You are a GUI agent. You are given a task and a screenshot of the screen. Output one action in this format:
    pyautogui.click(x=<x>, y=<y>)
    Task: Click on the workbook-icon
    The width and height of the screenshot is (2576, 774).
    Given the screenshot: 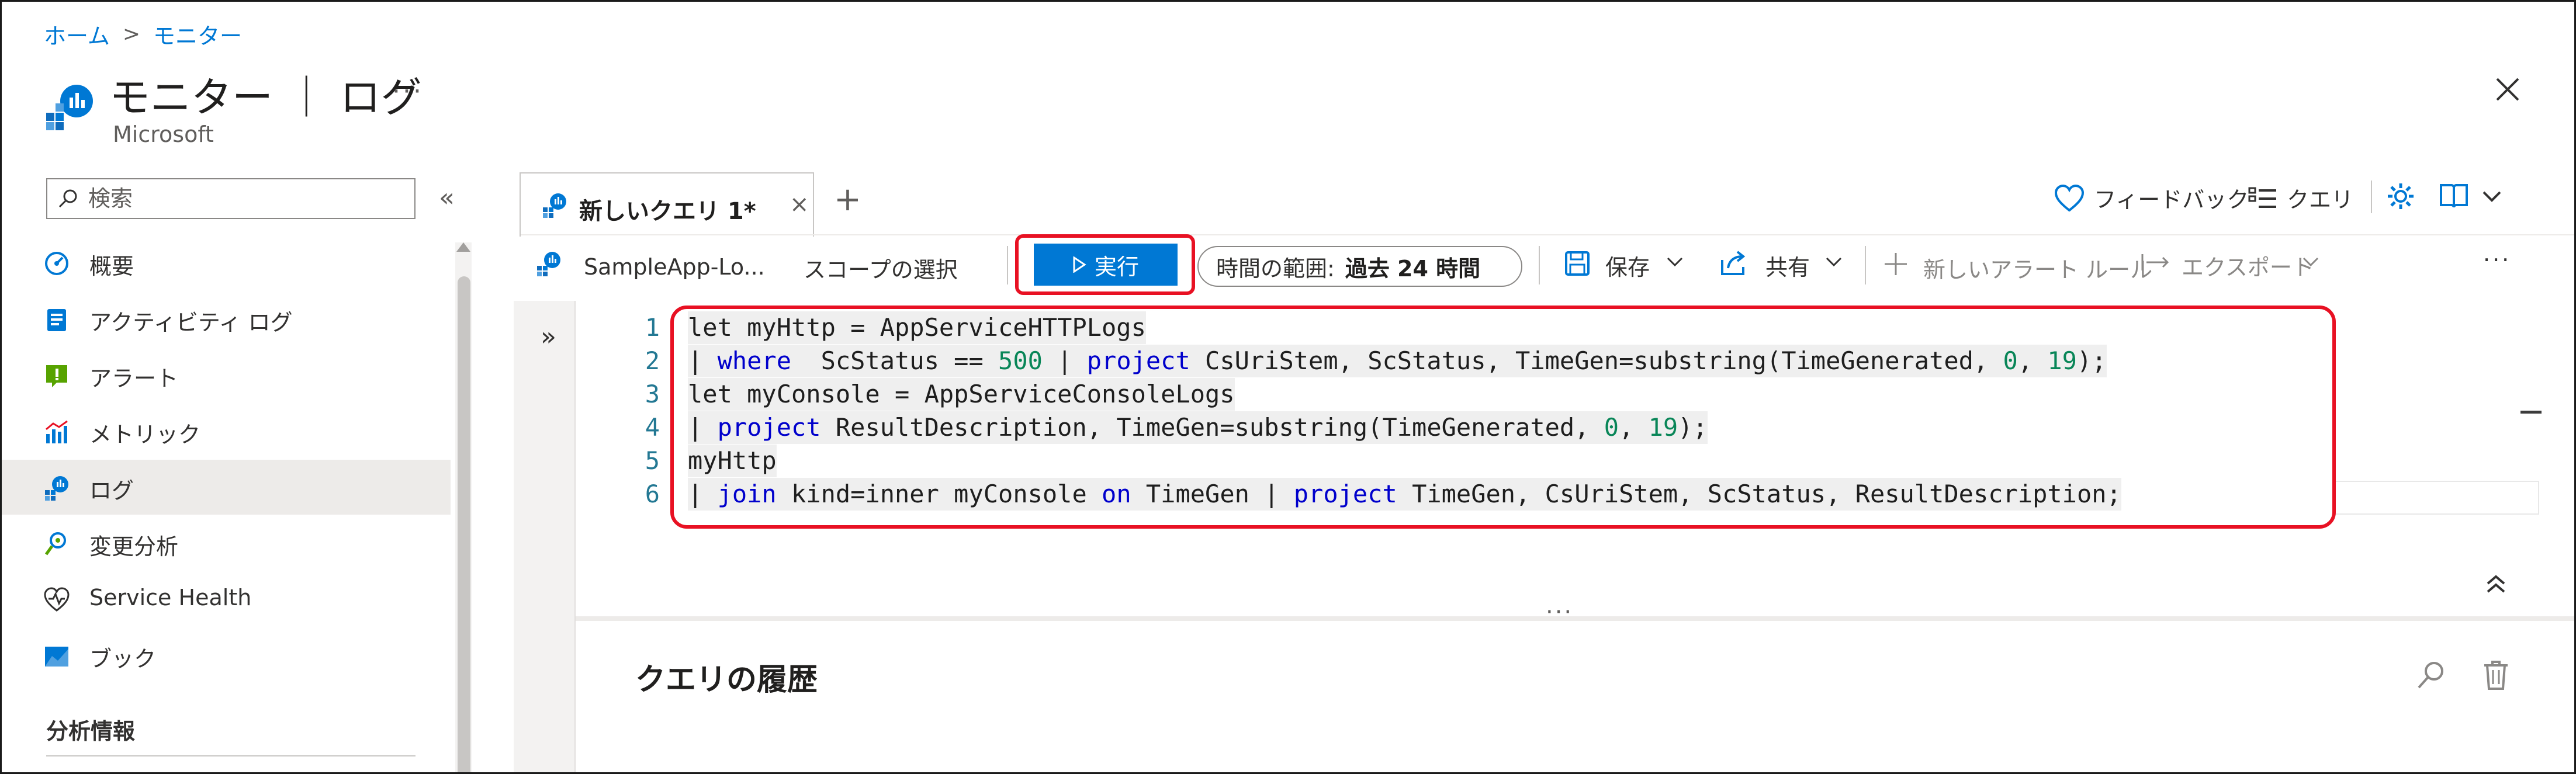 What is the action you would take?
    pyautogui.click(x=57, y=656)
    